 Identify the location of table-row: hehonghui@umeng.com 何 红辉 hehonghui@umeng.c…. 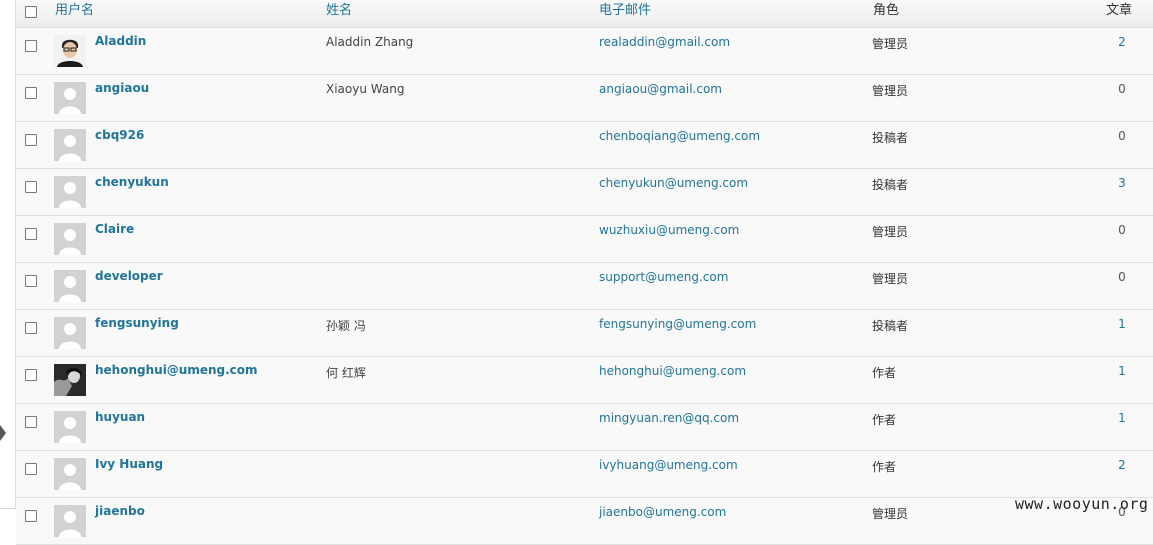
(584, 380).